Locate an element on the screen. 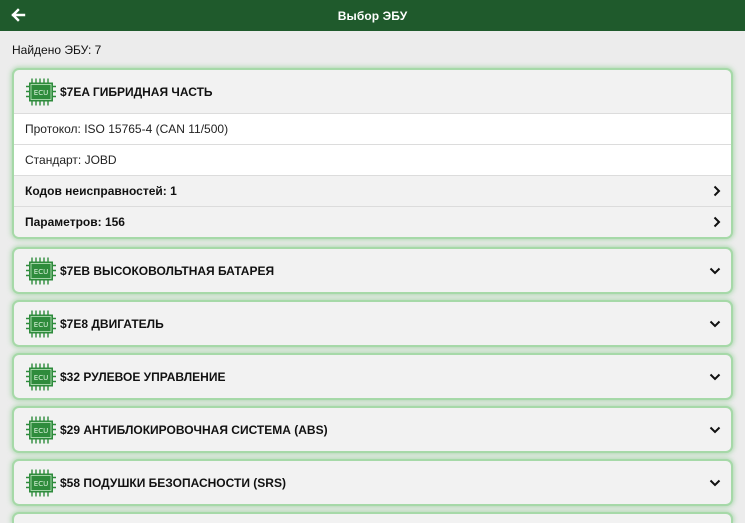 The height and width of the screenshot is (523, 745). ecu-card: ECU $58 ПОДУШКИ БЕЗОПАСНОСТИ (SRS) is located at coordinates (372, 482).